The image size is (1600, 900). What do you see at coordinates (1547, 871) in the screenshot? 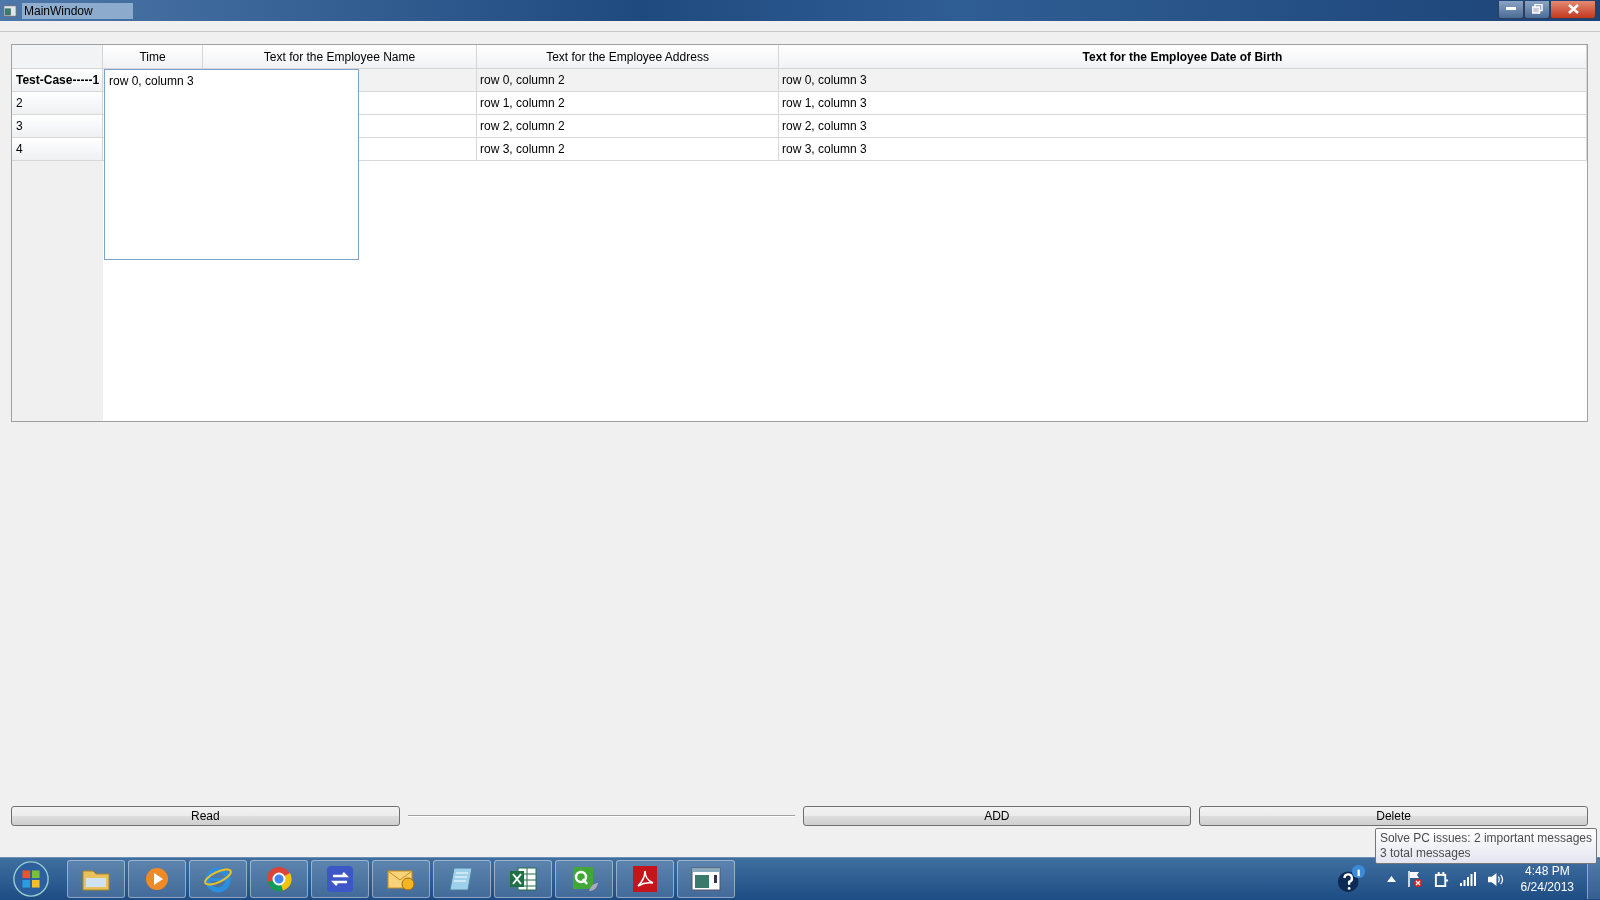
I see `clock-time: 4:48 PM` at bounding box center [1547, 871].